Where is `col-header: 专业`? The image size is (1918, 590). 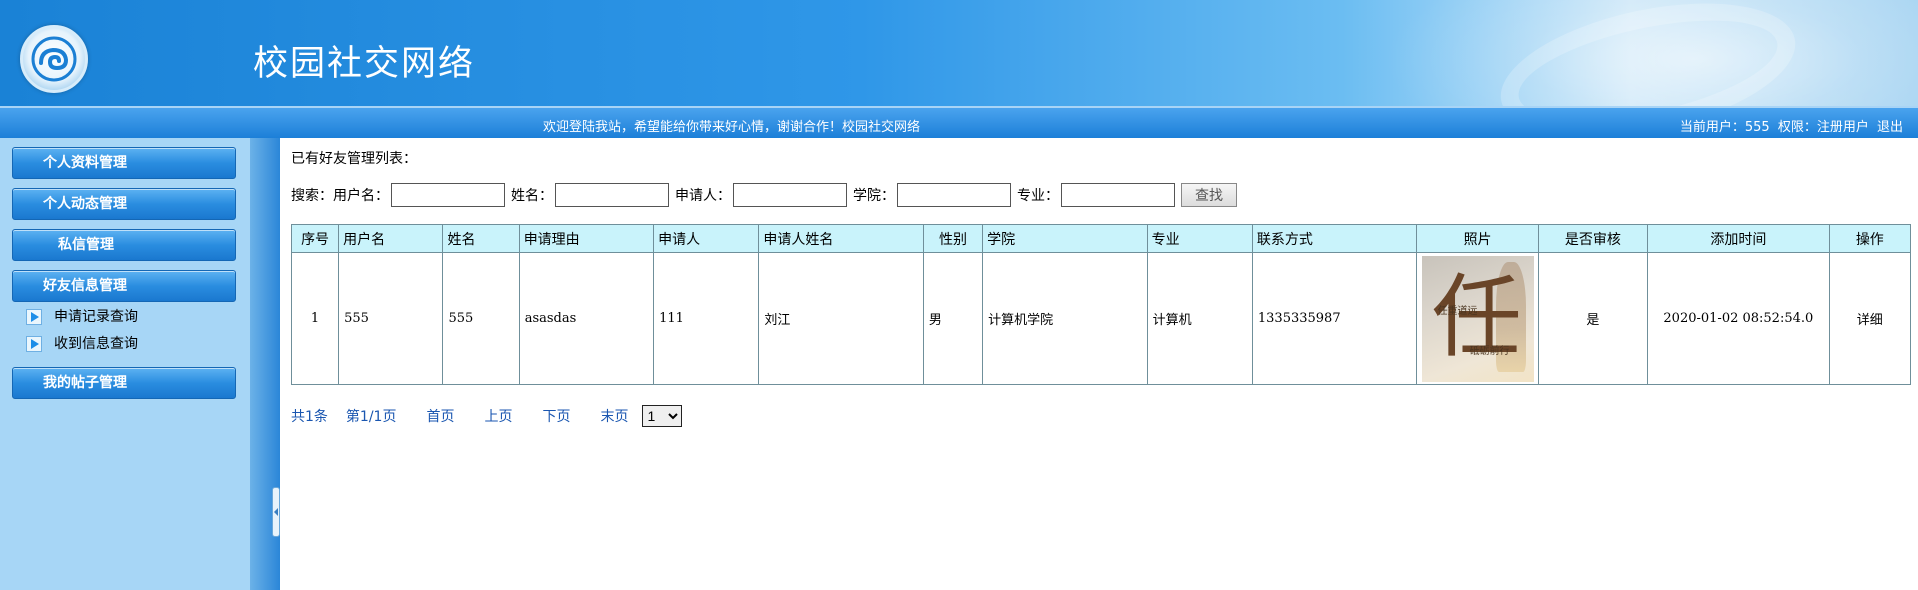
col-header: 专业 is located at coordinates (1199, 238).